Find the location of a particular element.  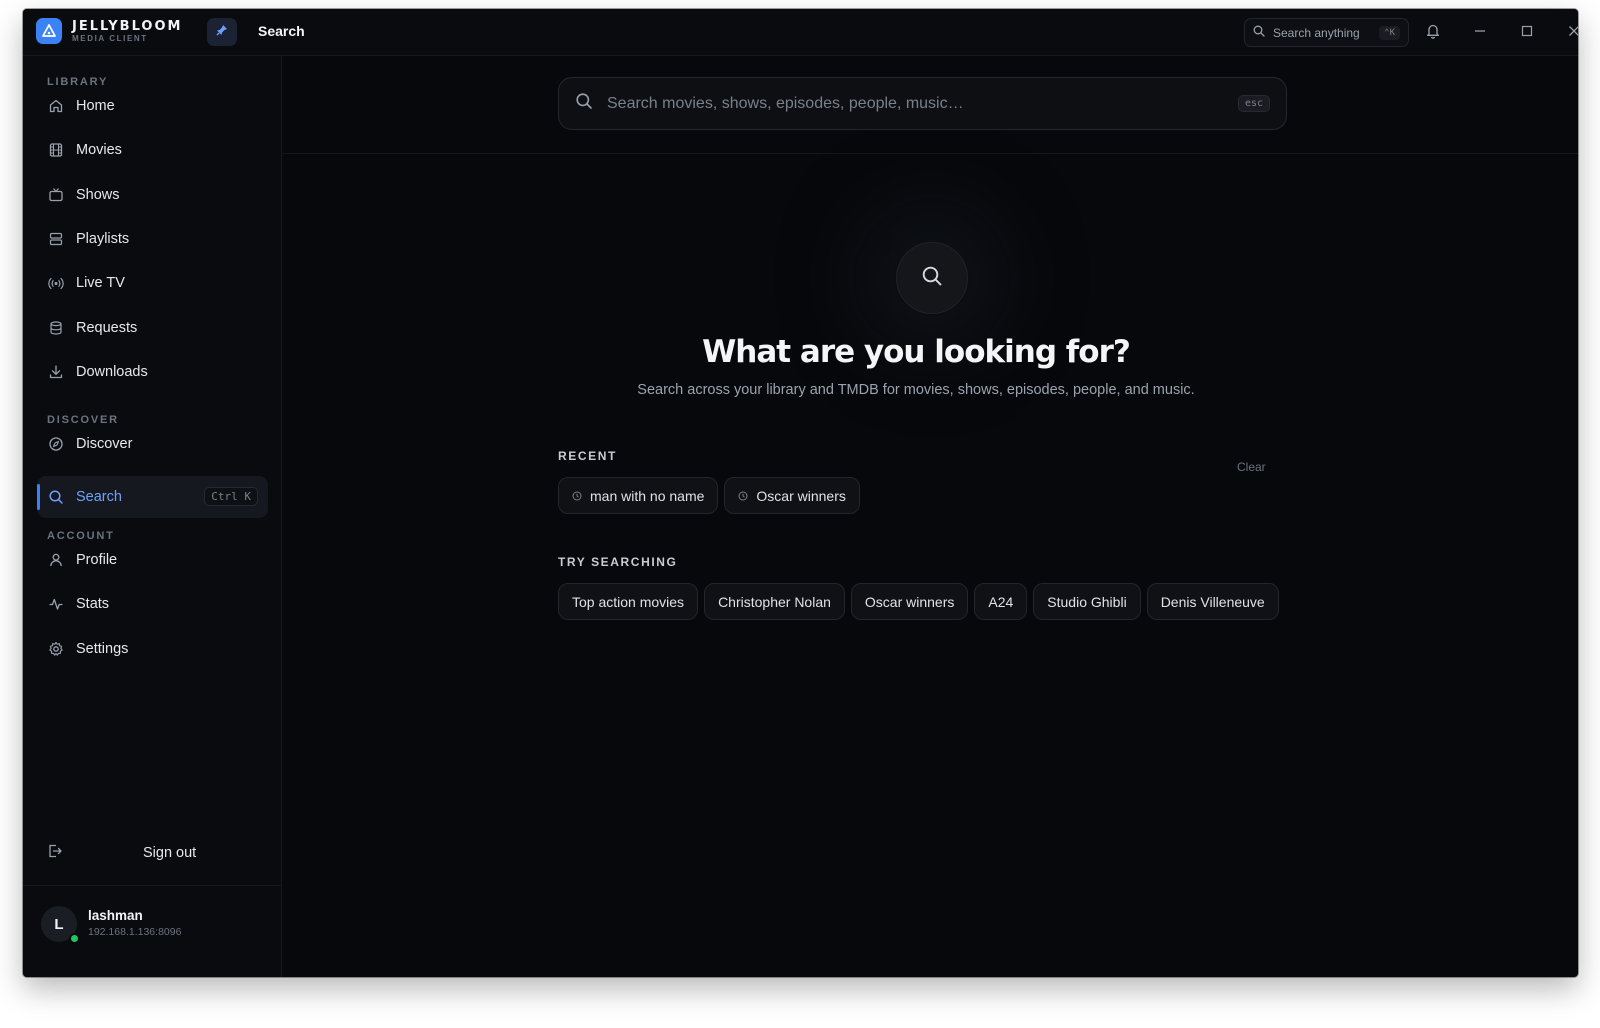

recent-chip: Oscar winners is located at coordinates (792, 495).